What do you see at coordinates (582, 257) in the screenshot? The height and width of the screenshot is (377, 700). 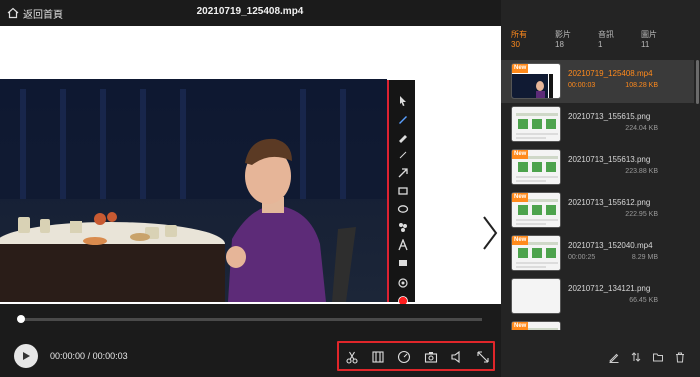 I see `file-duration: 00:00:25` at bounding box center [582, 257].